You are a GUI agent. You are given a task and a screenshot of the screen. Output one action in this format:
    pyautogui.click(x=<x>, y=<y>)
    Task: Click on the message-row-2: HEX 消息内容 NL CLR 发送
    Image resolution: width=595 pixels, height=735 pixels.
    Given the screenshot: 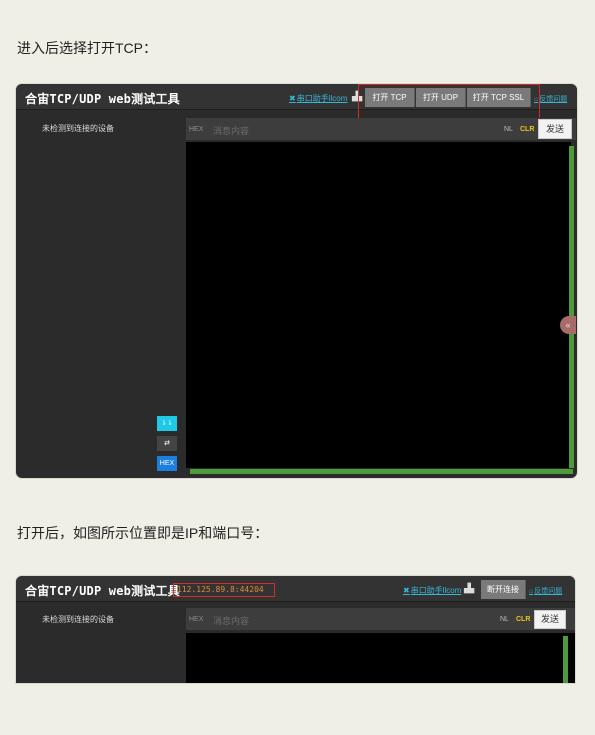 What is the action you would take?
    pyautogui.click(x=380, y=619)
    